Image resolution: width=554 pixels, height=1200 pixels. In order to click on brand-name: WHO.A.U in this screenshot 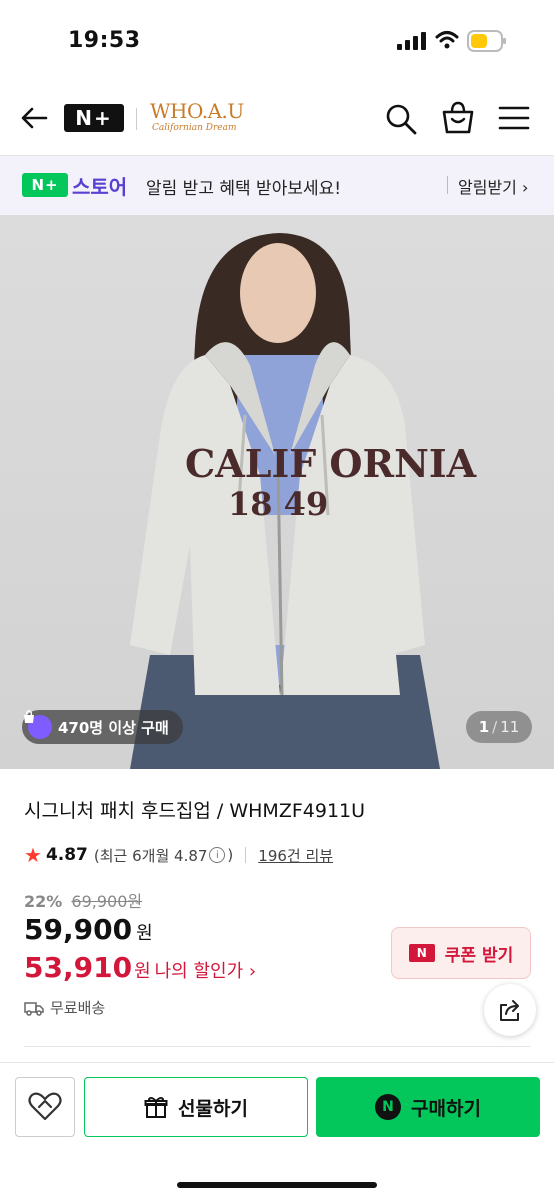, I will do `click(197, 111)`.